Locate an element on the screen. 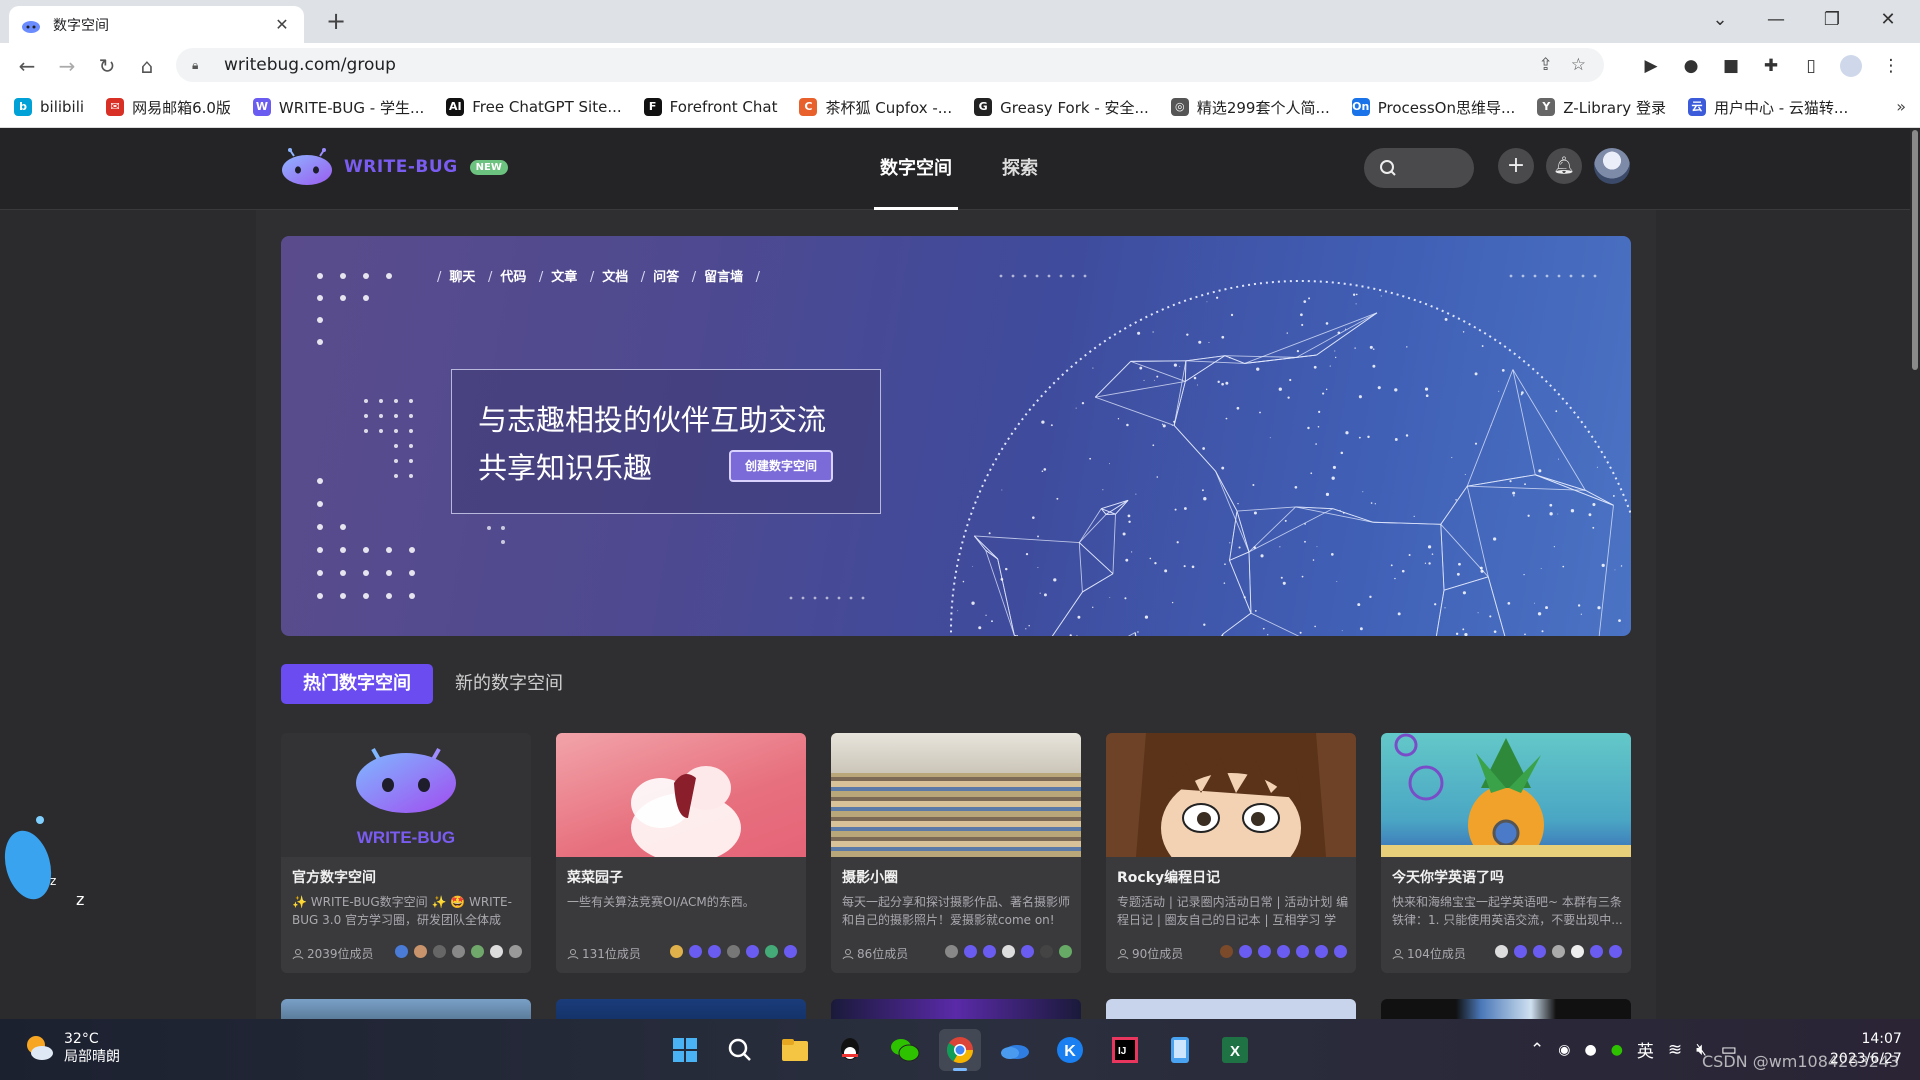  search-icon is located at coordinates (740, 1050).